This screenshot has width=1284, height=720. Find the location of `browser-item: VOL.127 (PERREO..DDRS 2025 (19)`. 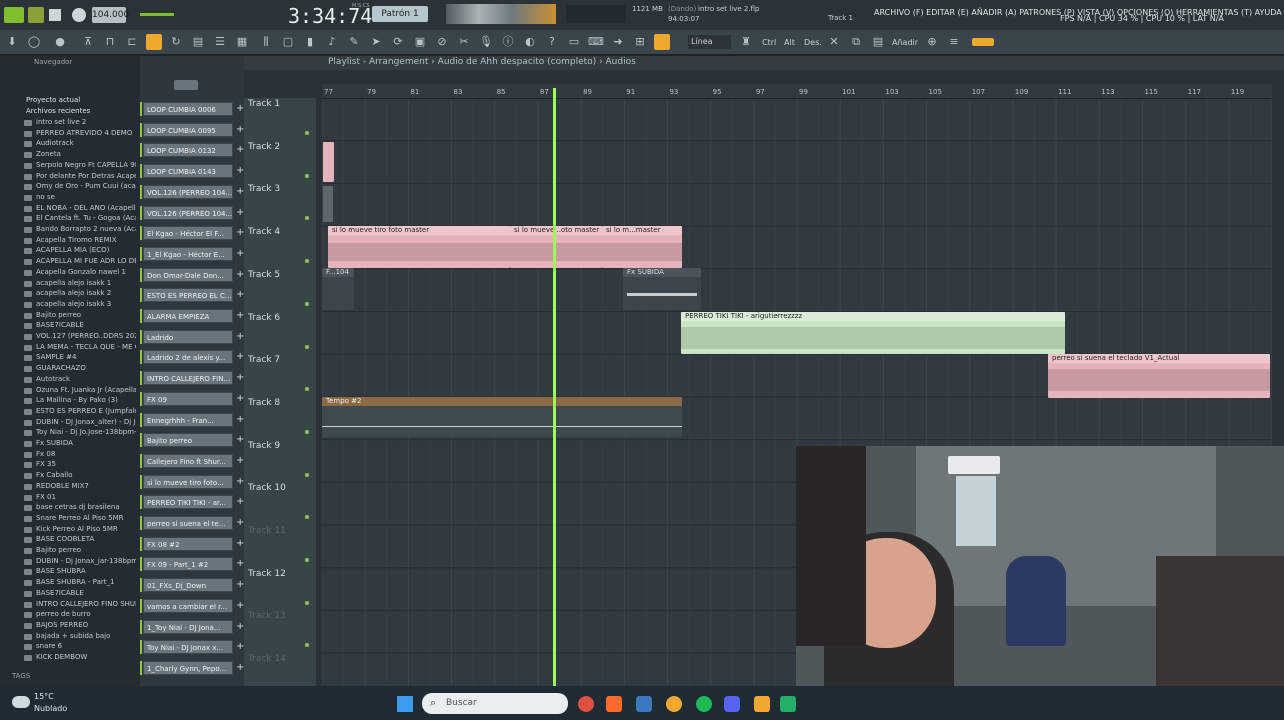

browser-item: VOL.127 (PERREO..DDRS 2025 (19) is located at coordinates (86, 336).